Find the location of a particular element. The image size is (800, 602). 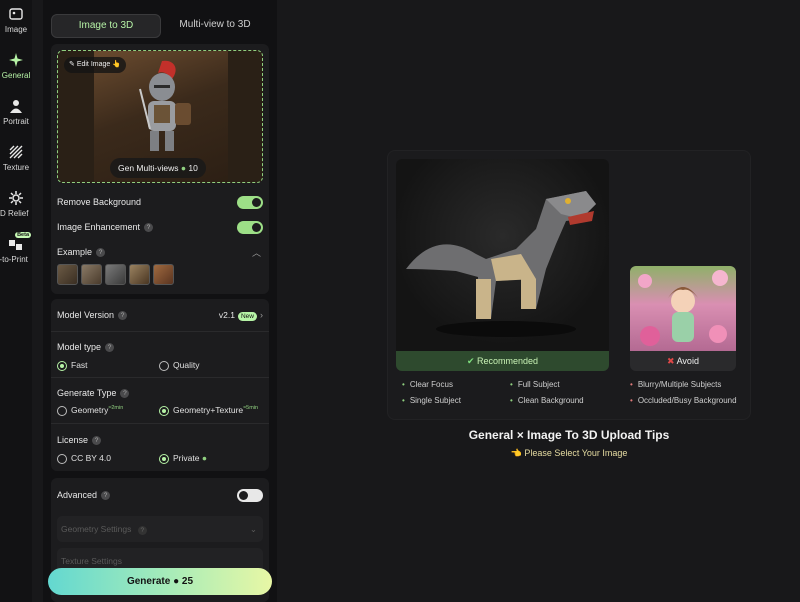

sparkle-icon is located at coordinates (16, 60).